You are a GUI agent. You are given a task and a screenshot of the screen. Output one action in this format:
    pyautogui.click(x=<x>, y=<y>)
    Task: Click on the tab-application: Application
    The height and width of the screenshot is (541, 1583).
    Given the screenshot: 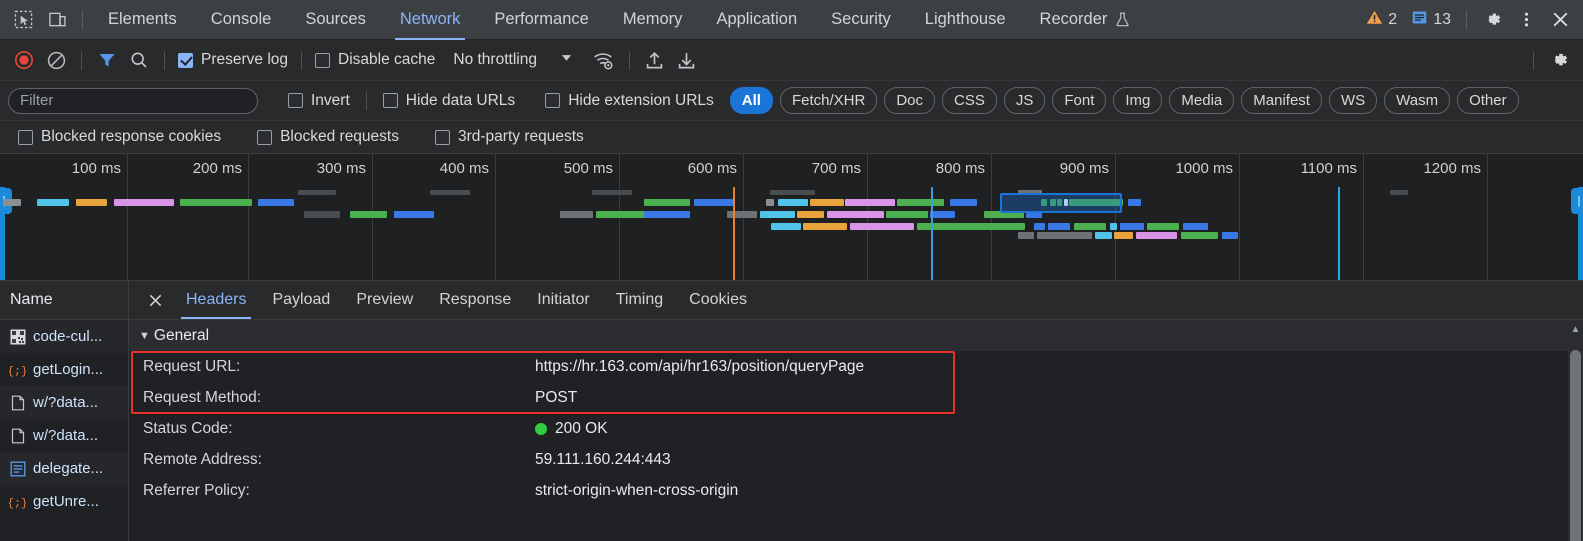 What is the action you would take?
    pyautogui.click(x=756, y=20)
    